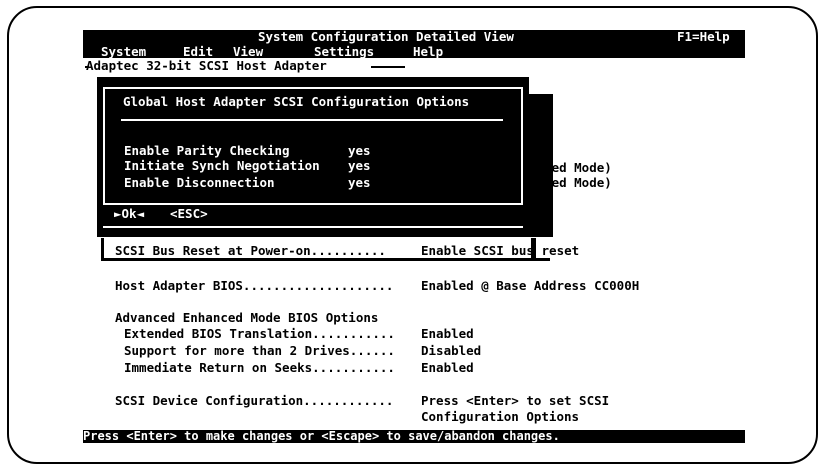 This screenshot has width=827, height=473. Describe the element at coordinates (199, 183) in the screenshot. I see `option-disconnect-label: Enable Disconnection` at that location.